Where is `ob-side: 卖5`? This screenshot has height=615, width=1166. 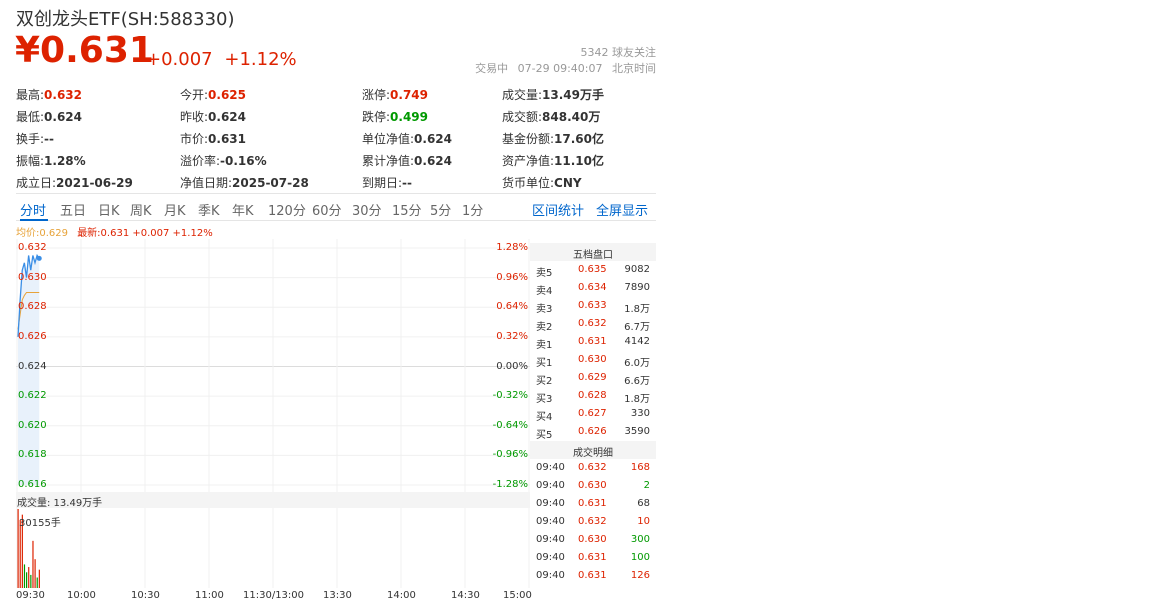
ob-side: 卖5 is located at coordinates (544, 273).